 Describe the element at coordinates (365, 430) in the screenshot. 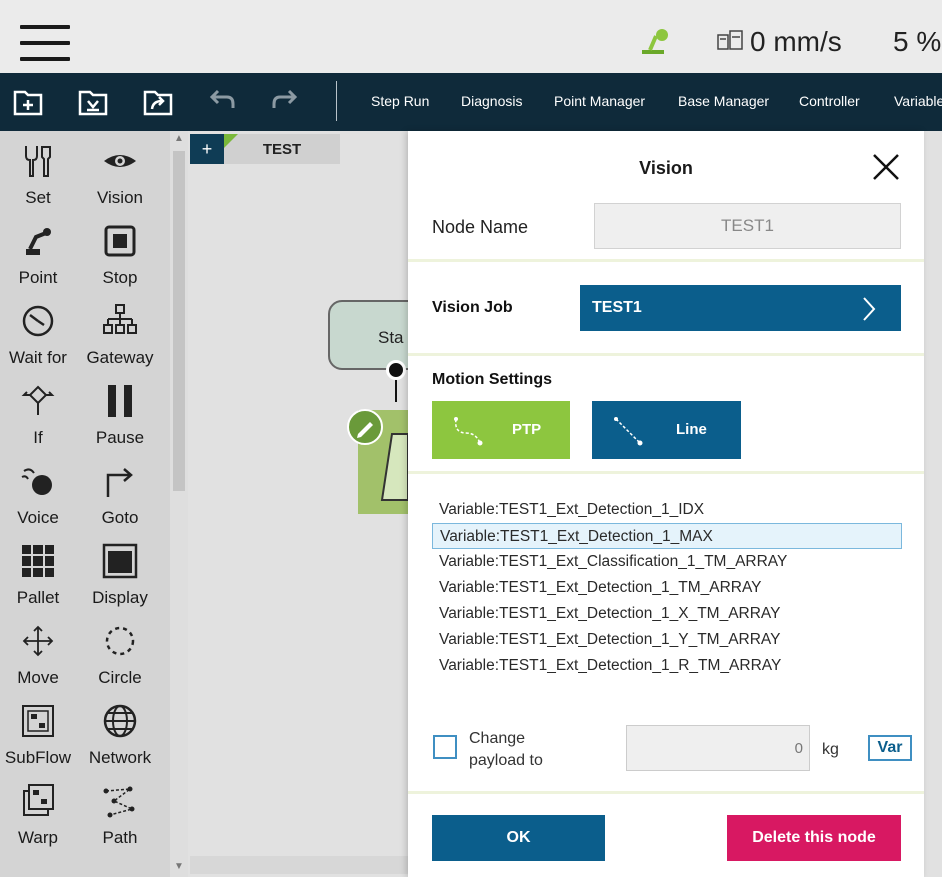

I see `pencil-icon` at that location.